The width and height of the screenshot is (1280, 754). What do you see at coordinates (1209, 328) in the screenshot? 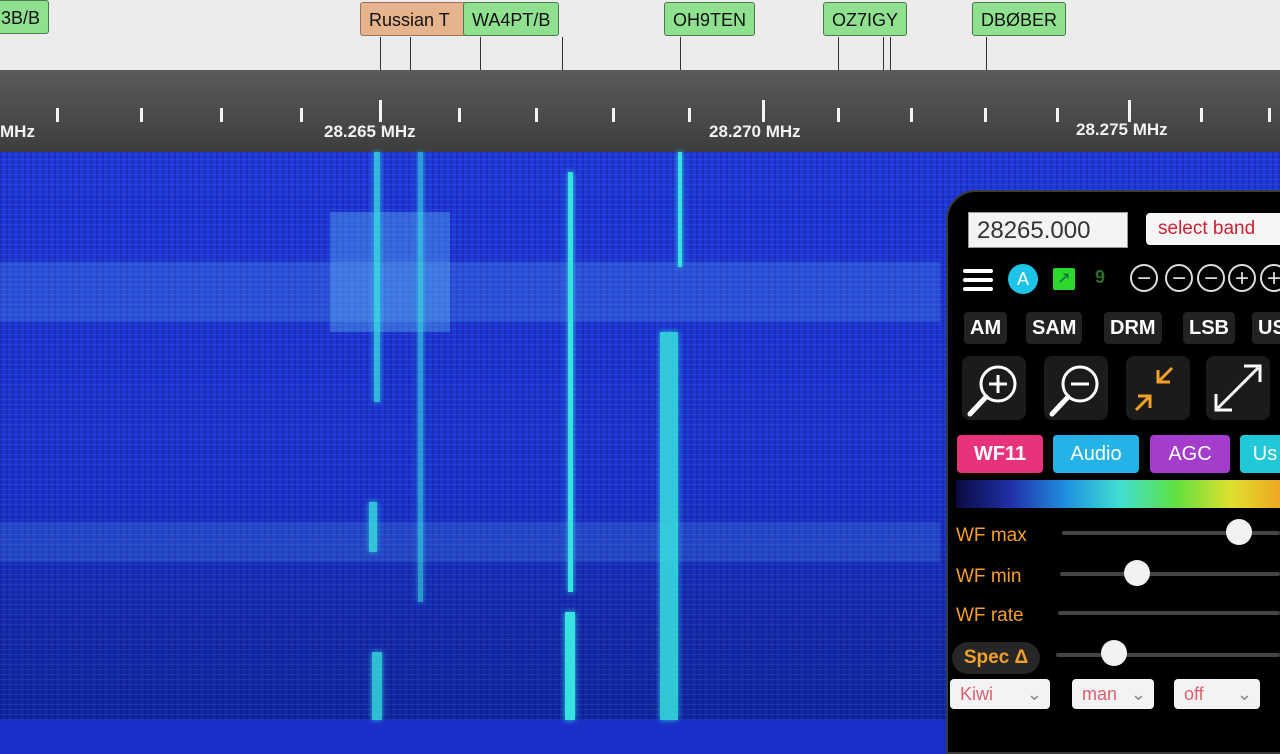
I see `mode-lsb-button: LSB` at bounding box center [1209, 328].